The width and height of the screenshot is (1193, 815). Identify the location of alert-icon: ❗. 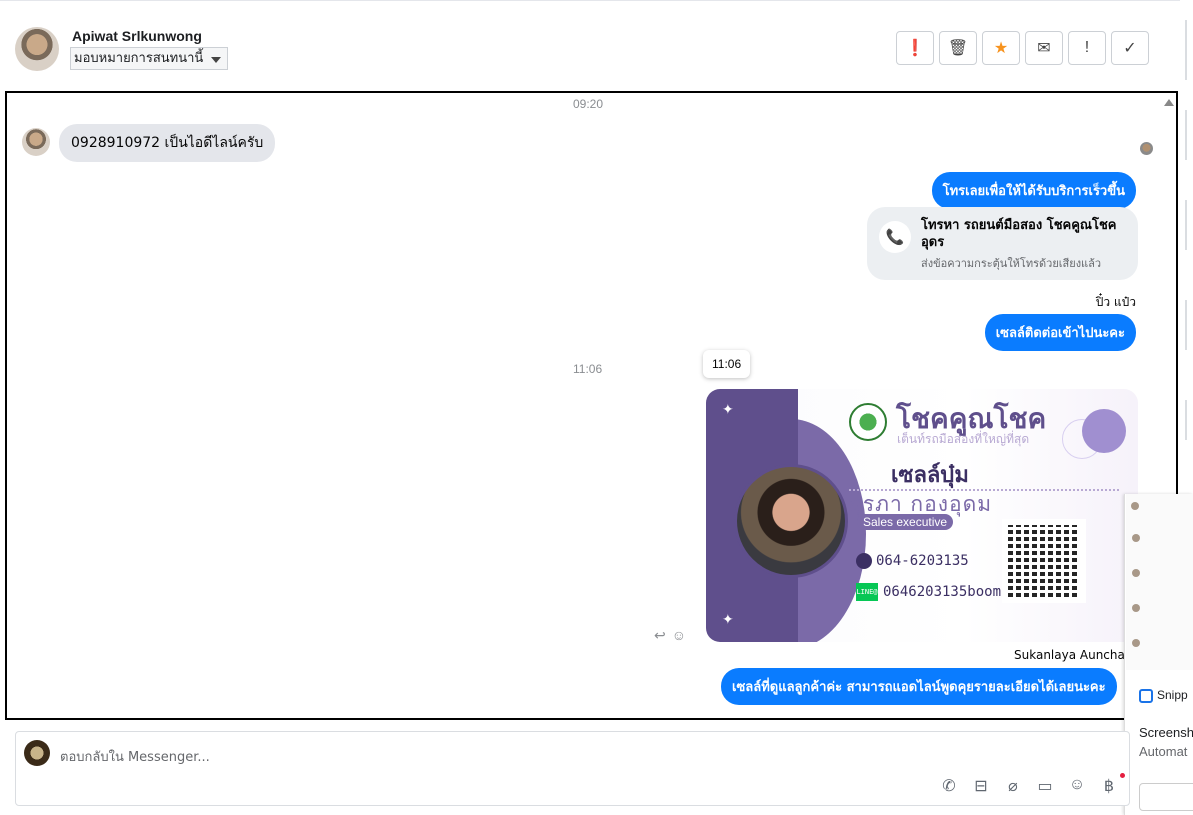
(915, 48).